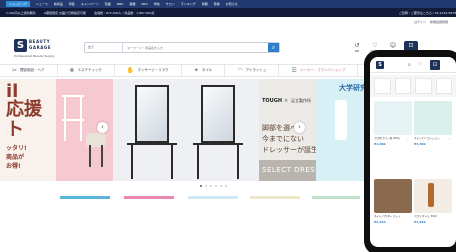 This screenshot has width=456, height=252. I want to click on oil-bottle, so click(431, 195).